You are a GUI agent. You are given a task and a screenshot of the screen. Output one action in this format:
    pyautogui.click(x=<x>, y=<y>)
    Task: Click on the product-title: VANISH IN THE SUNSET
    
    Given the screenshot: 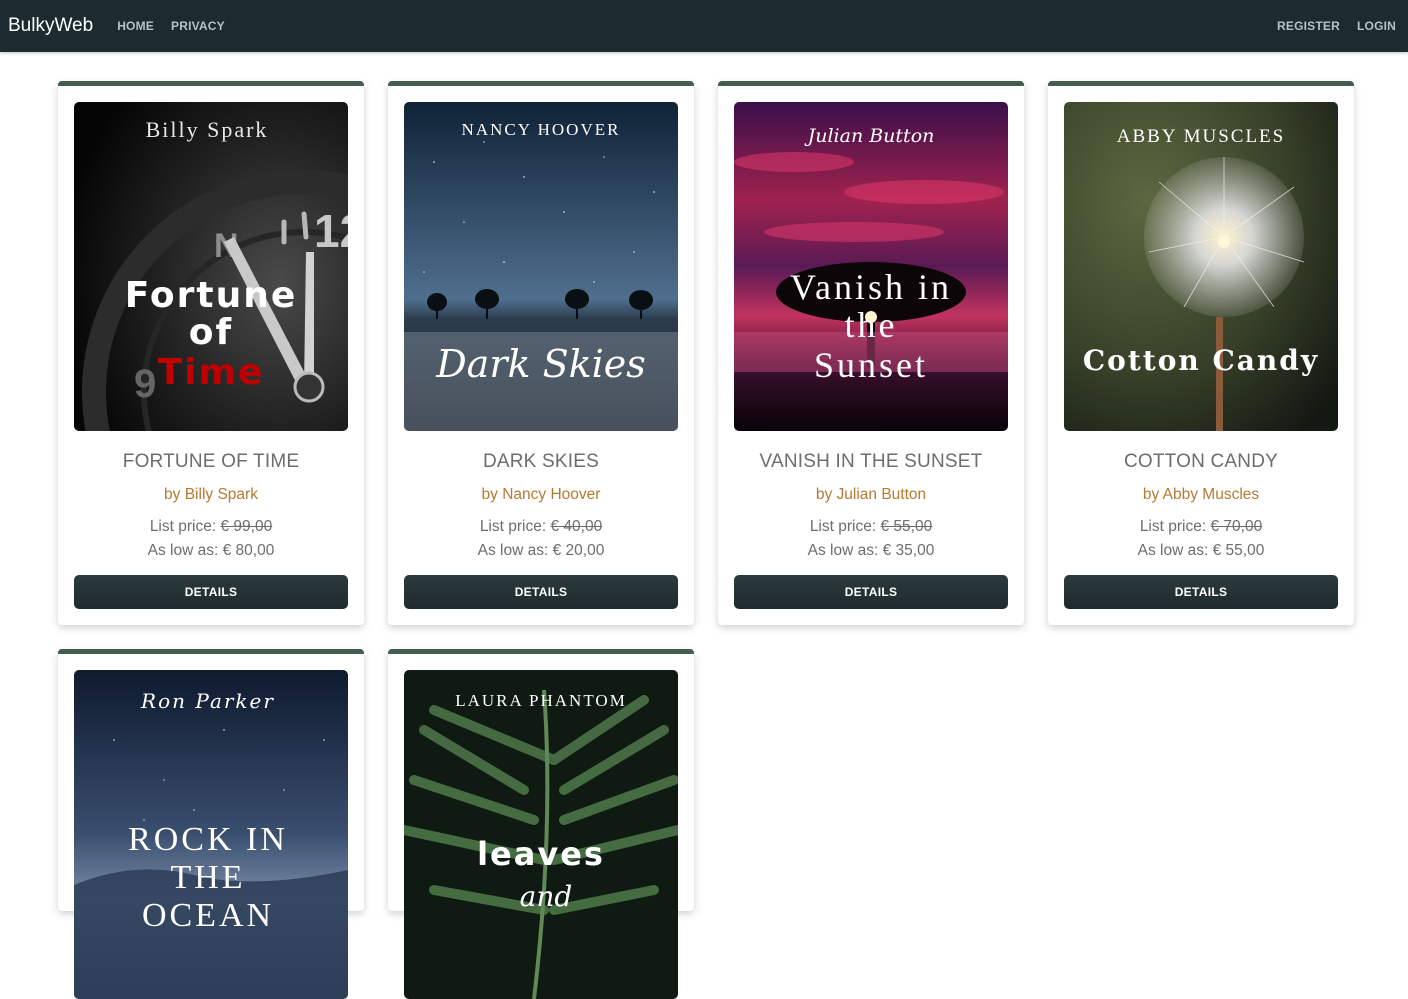 What is the action you would take?
    pyautogui.click(x=871, y=461)
    